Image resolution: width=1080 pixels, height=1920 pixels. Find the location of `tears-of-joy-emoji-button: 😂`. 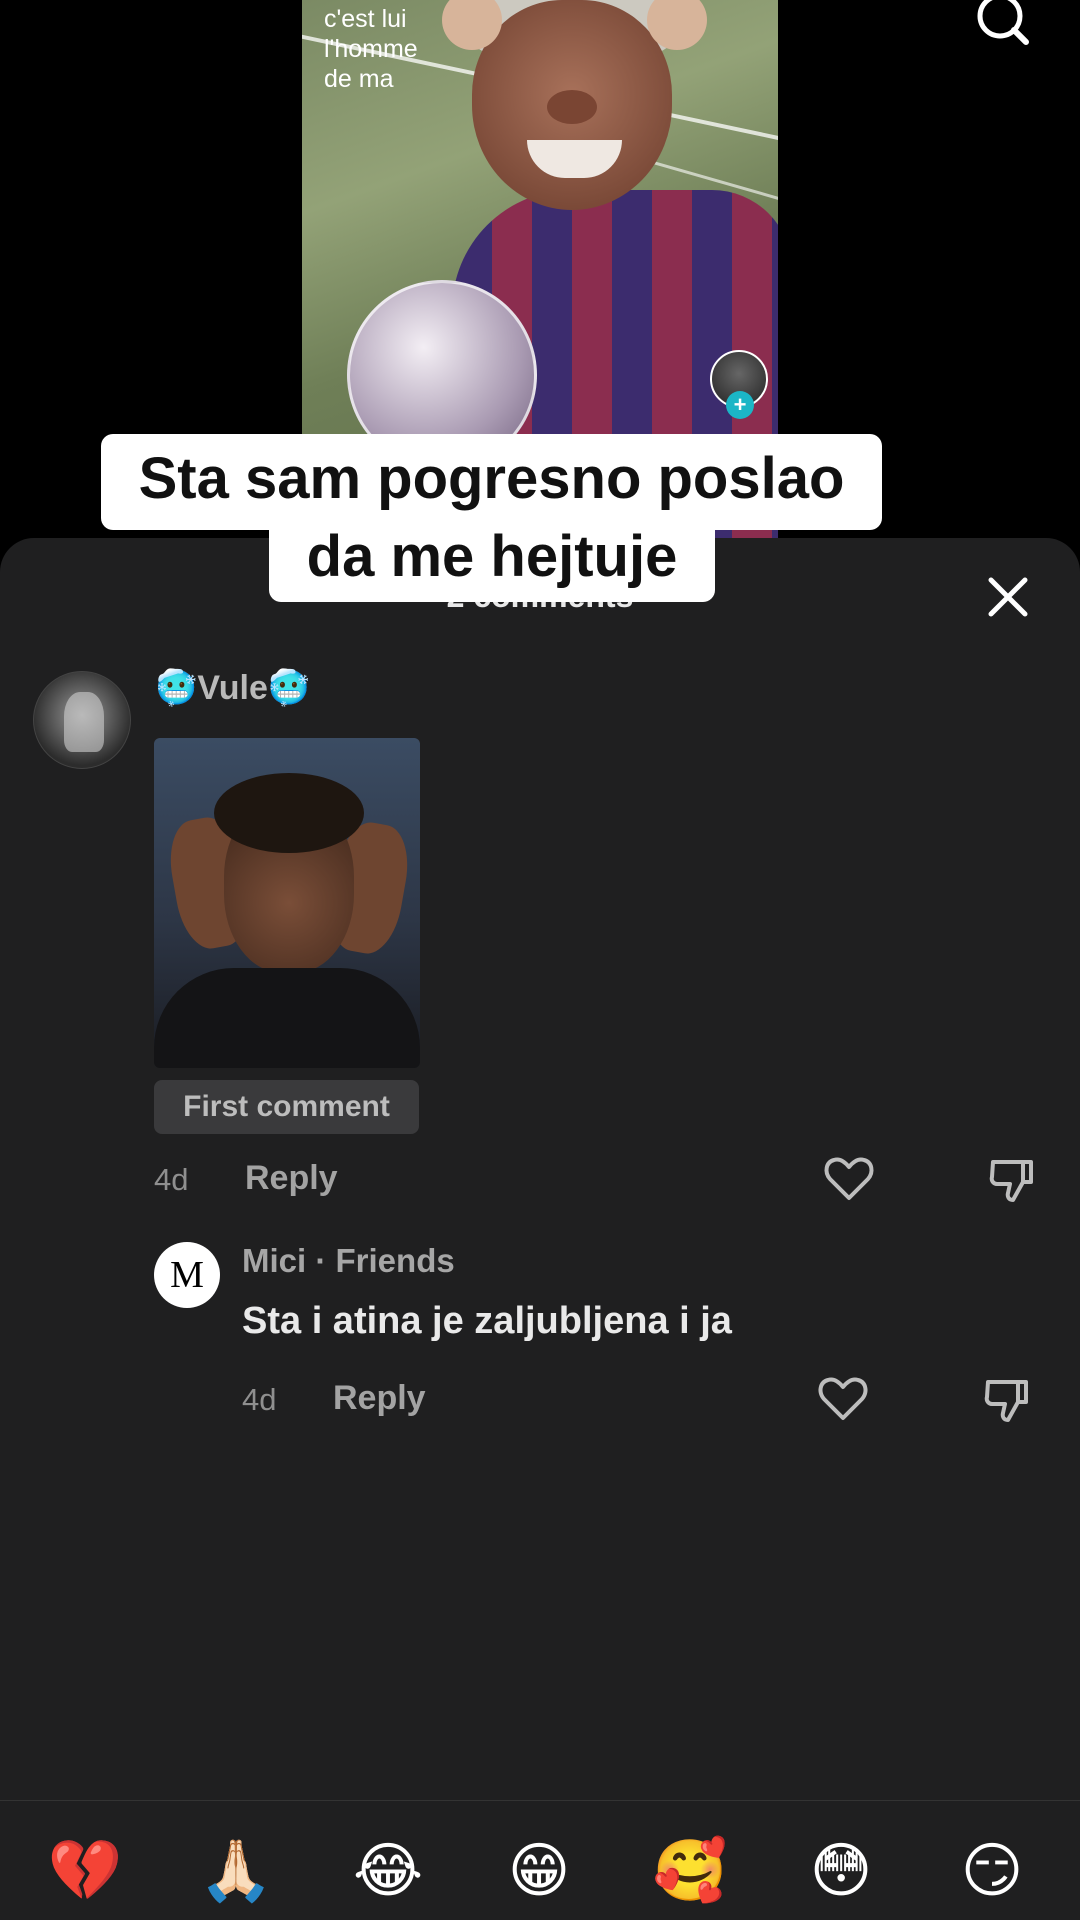

tears-of-joy-emoji-button: 😂 is located at coordinates (388, 1871).